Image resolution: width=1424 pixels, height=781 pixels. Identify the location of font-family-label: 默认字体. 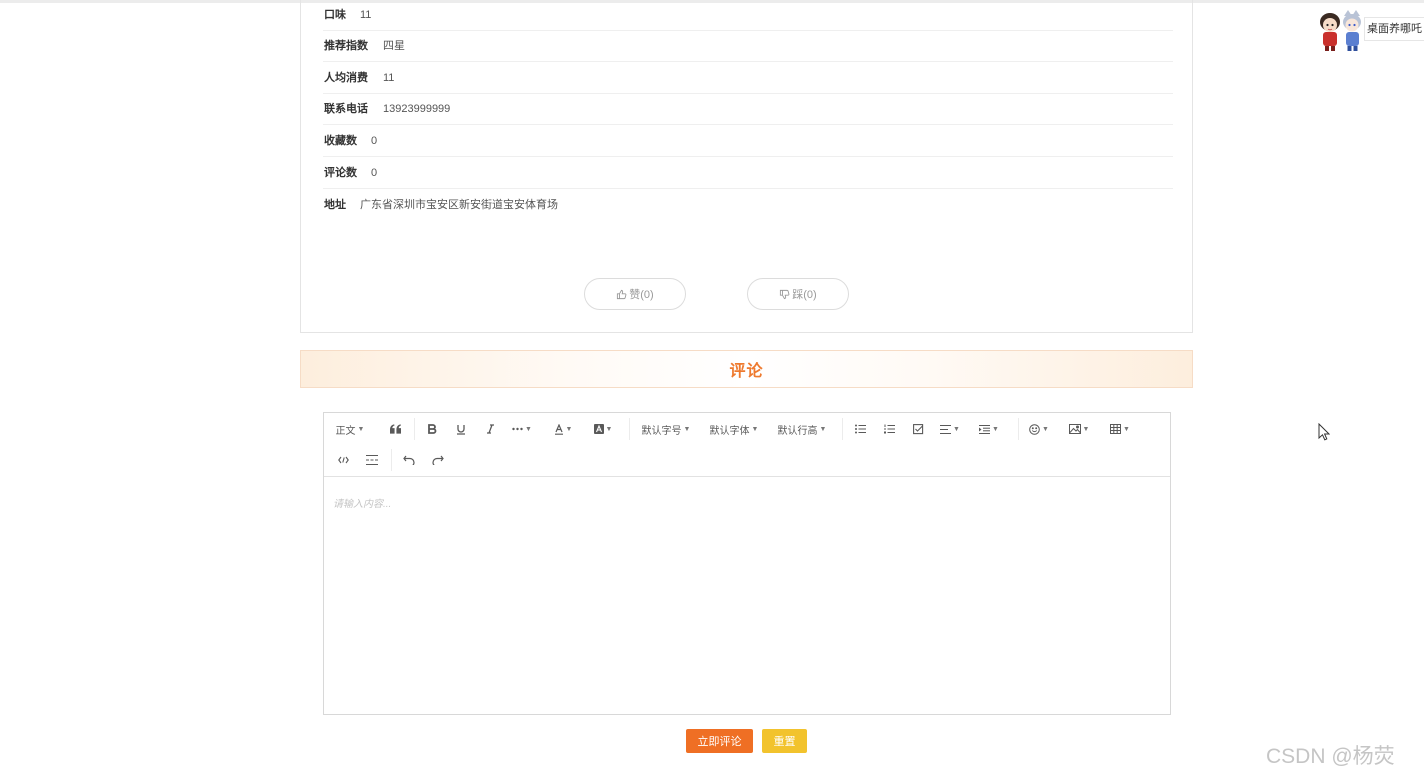
(729, 431).